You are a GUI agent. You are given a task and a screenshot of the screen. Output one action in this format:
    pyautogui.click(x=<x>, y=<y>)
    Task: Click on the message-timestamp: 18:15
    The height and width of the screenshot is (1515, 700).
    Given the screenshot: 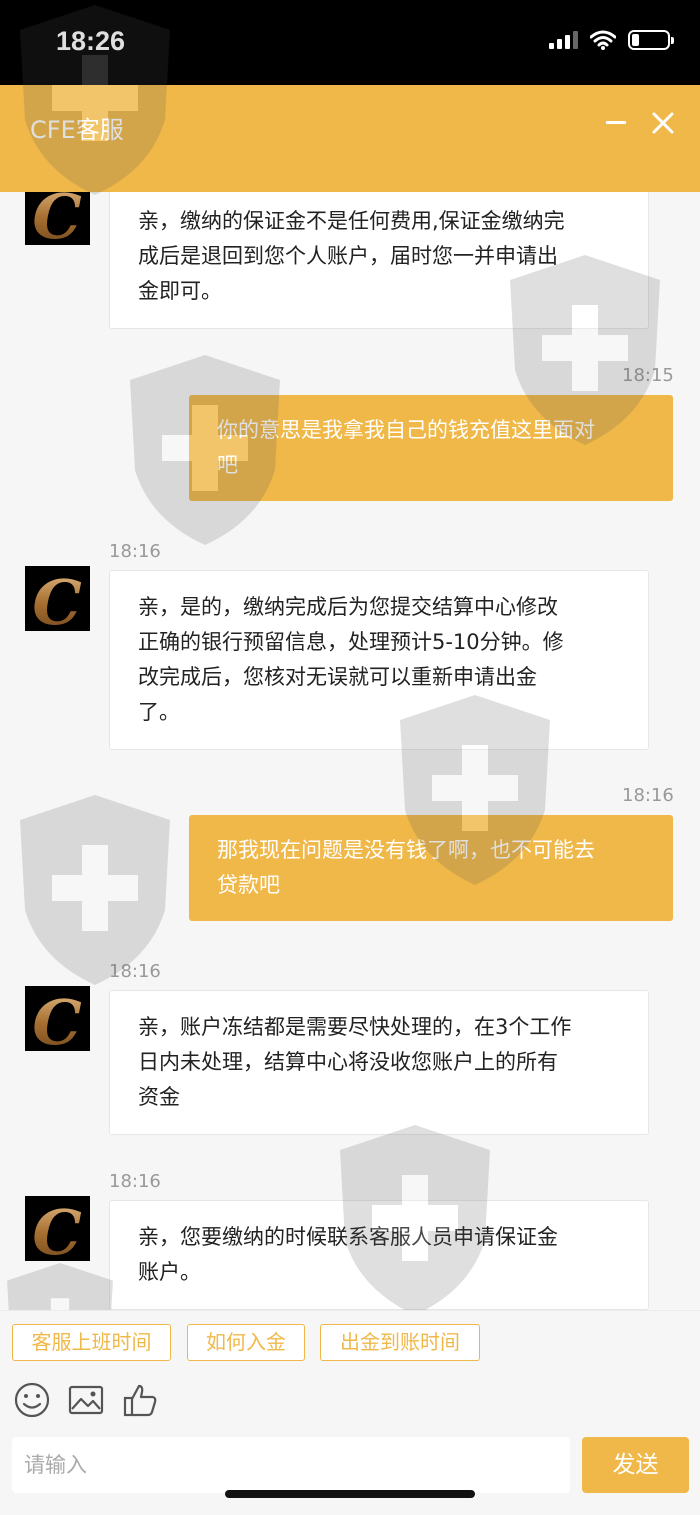 What is the action you would take?
    pyautogui.click(x=648, y=375)
    